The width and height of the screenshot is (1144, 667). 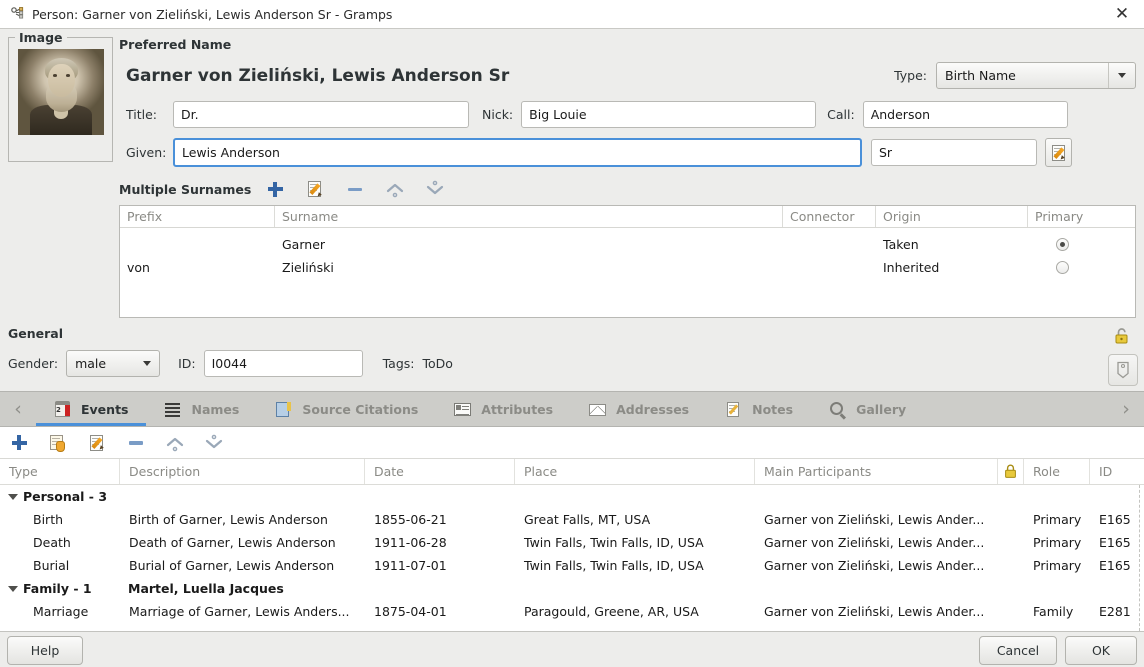 What do you see at coordinates (572, 496) in the screenshot?
I see `event-group-header: Personal - 3` at bounding box center [572, 496].